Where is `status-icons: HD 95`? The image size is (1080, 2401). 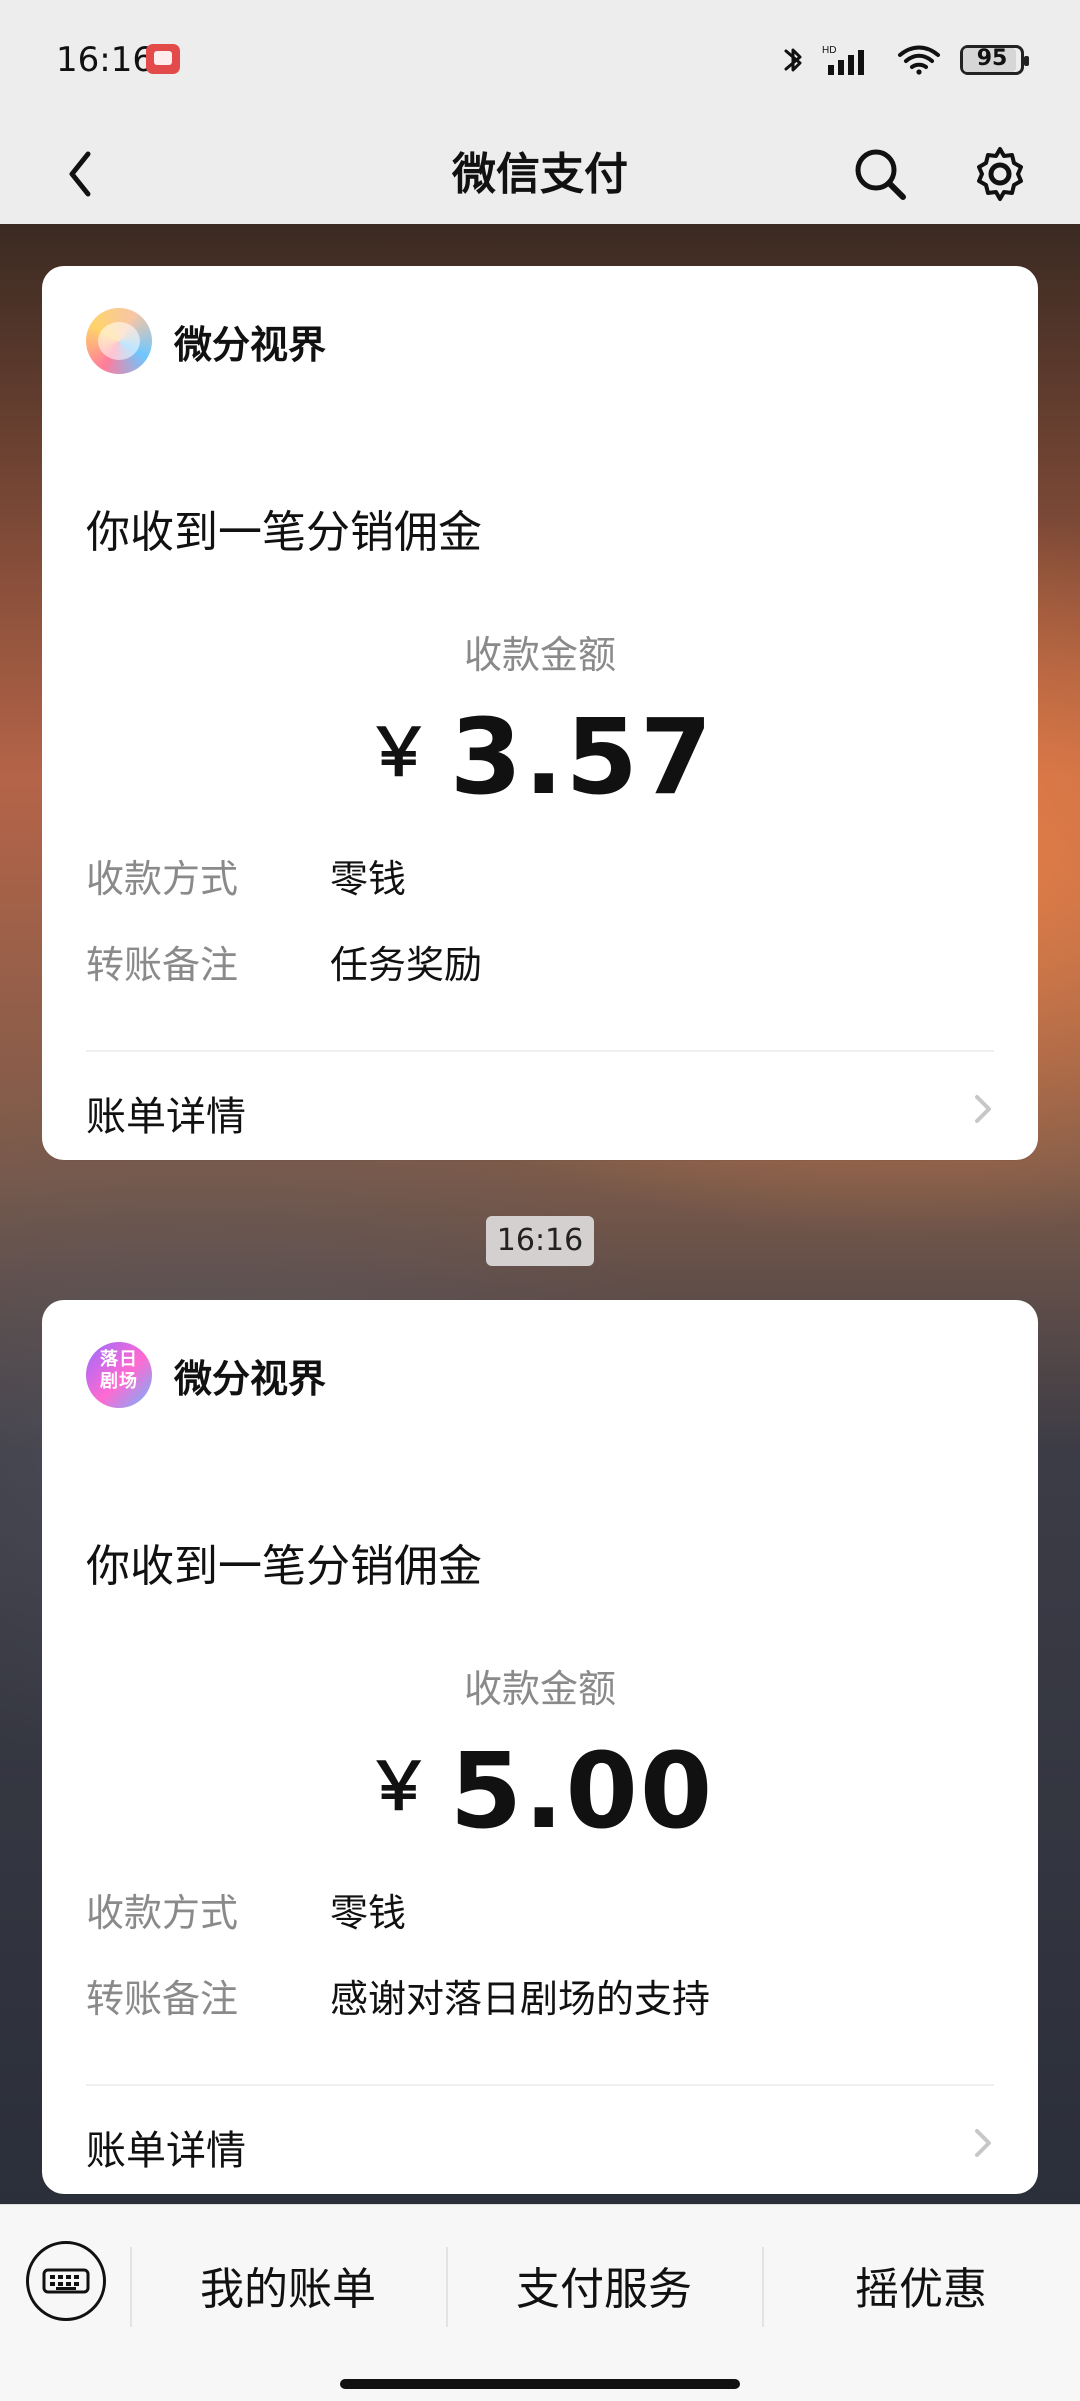
status-icons: HD 95 is located at coordinates (905, 60).